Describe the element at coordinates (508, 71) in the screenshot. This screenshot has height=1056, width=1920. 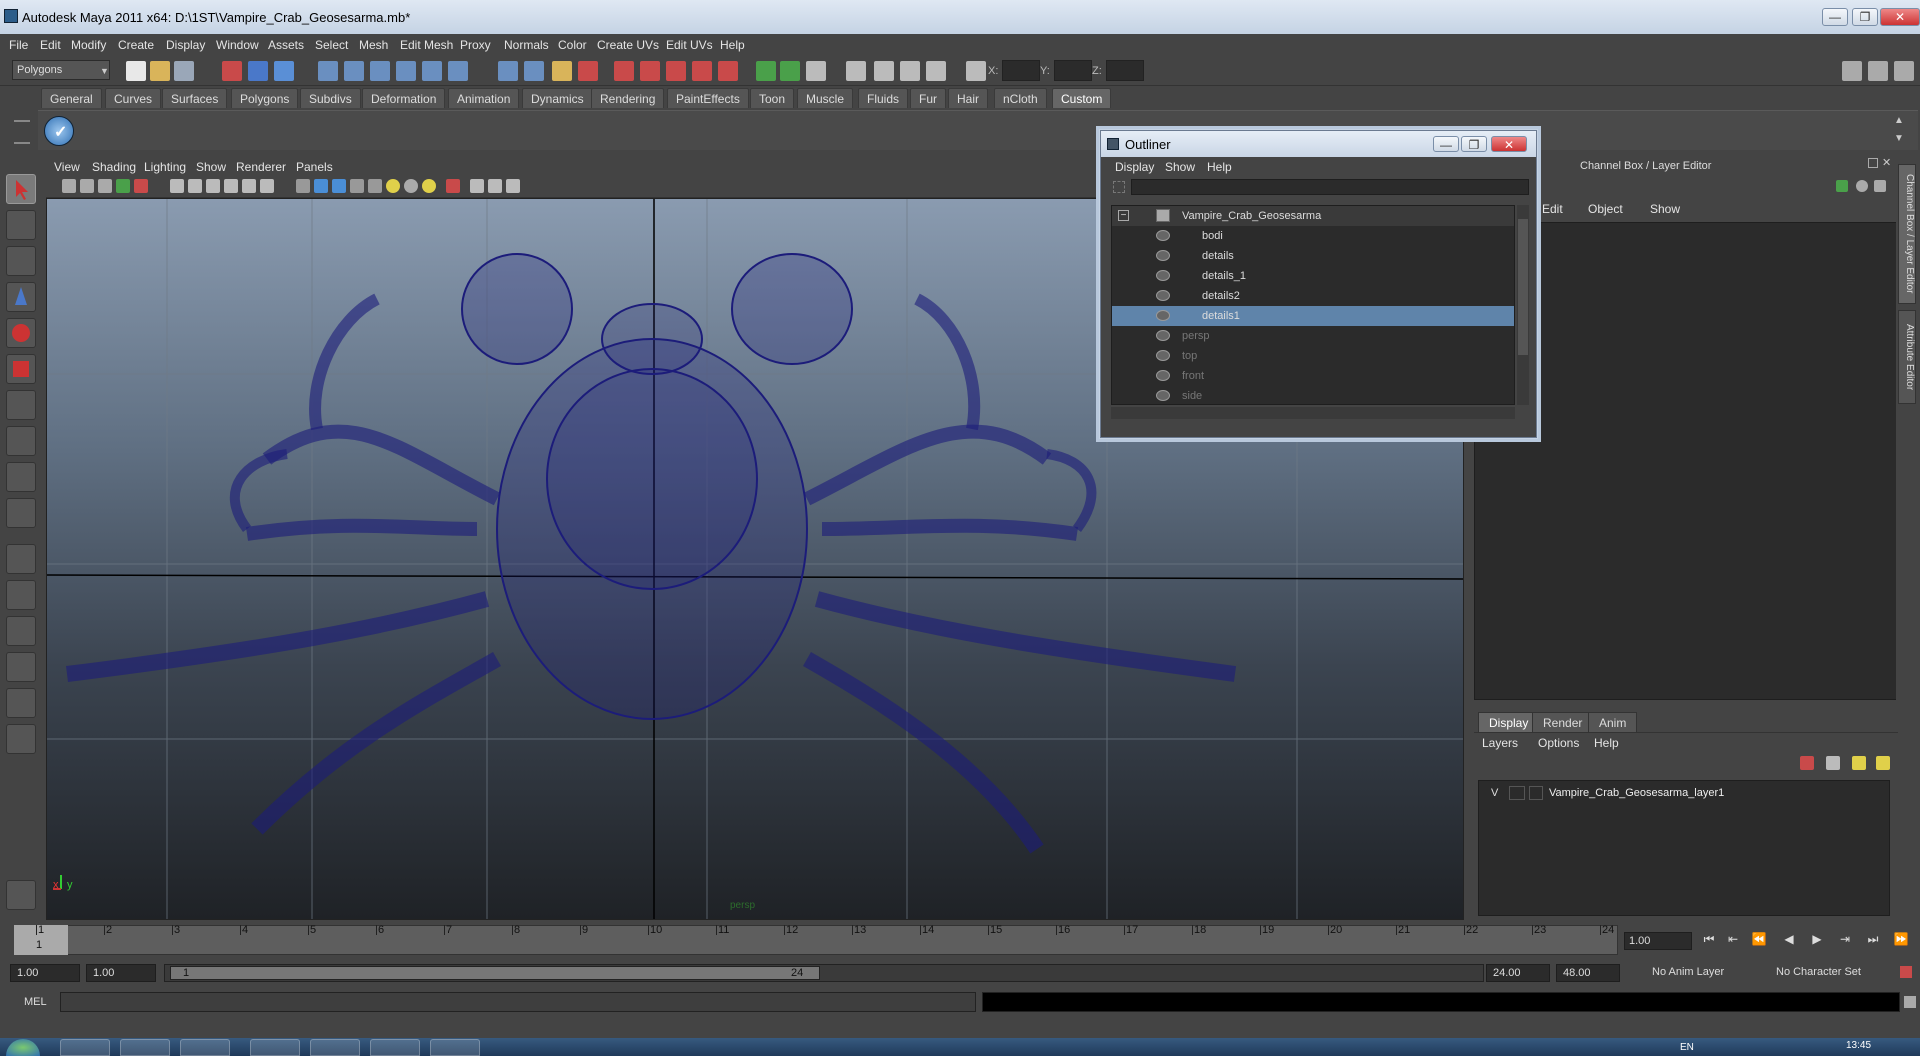
I see `history-icon` at that location.